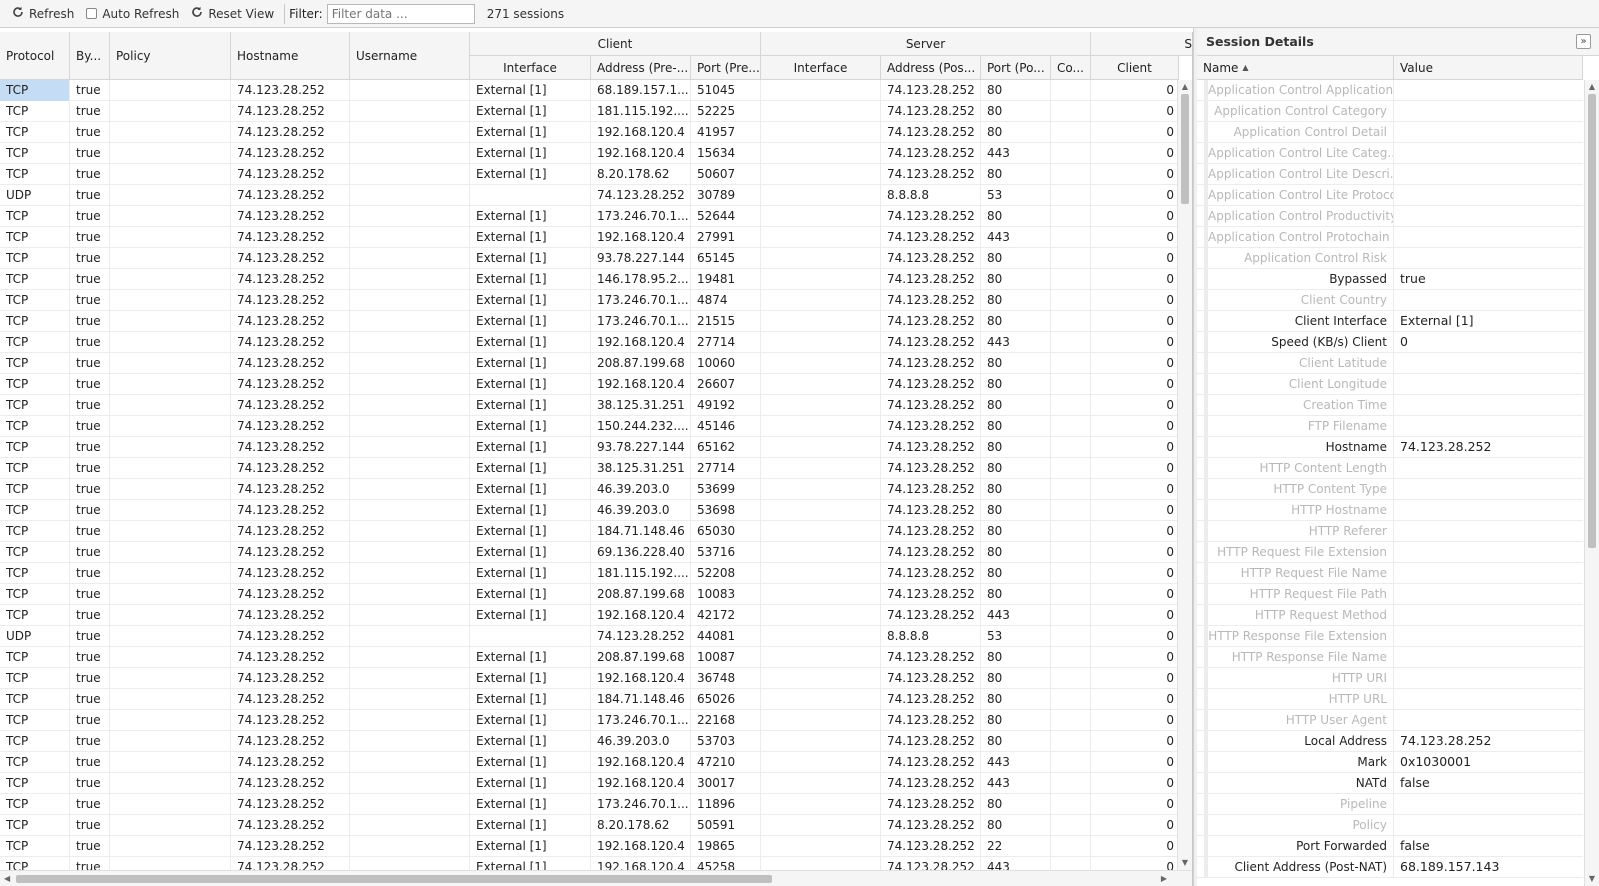  What do you see at coordinates (43, 14) in the screenshot?
I see `refresh-button: Refresh` at bounding box center [43, 14].